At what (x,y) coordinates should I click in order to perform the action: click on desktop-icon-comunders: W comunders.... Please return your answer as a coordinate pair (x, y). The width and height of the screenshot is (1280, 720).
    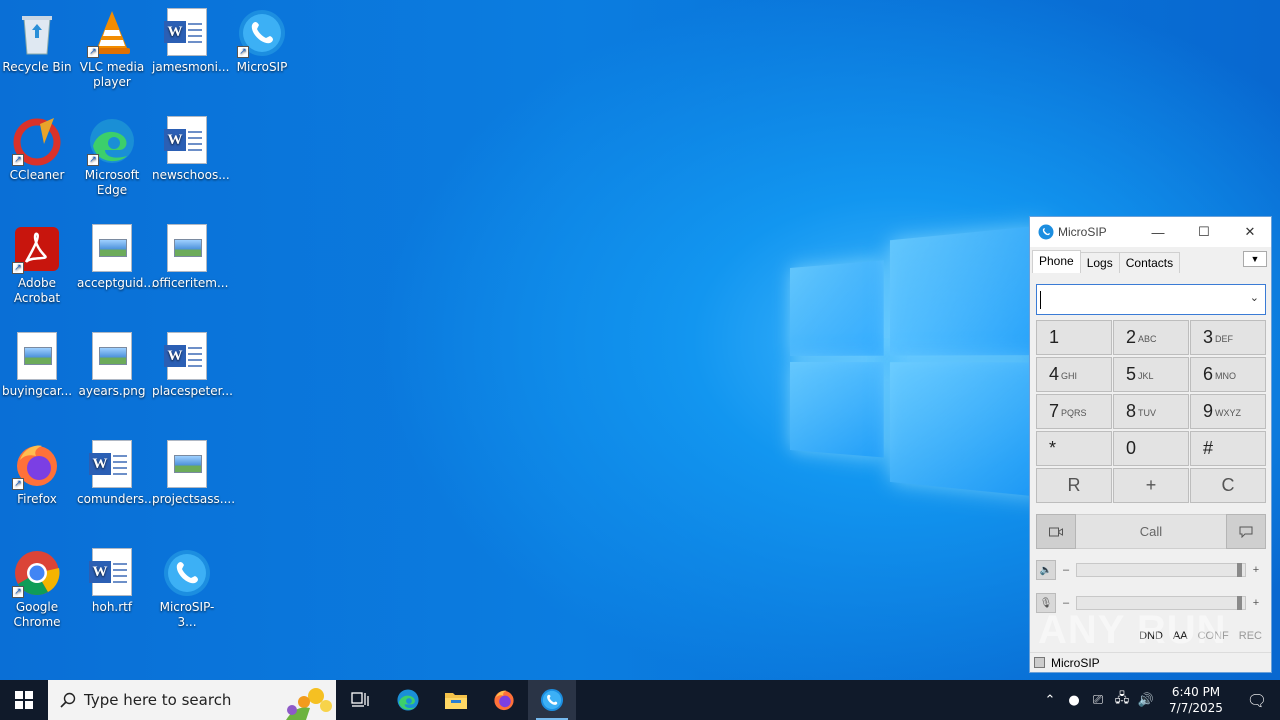
    Looking at the image, I should click on (115, 488).